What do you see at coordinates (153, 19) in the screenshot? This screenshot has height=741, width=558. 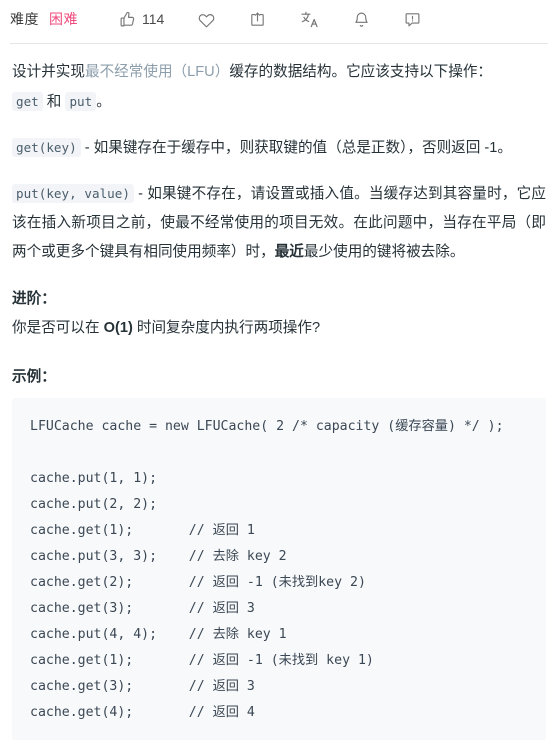 I see `like-count: 114` at bounding box center [153, 19].